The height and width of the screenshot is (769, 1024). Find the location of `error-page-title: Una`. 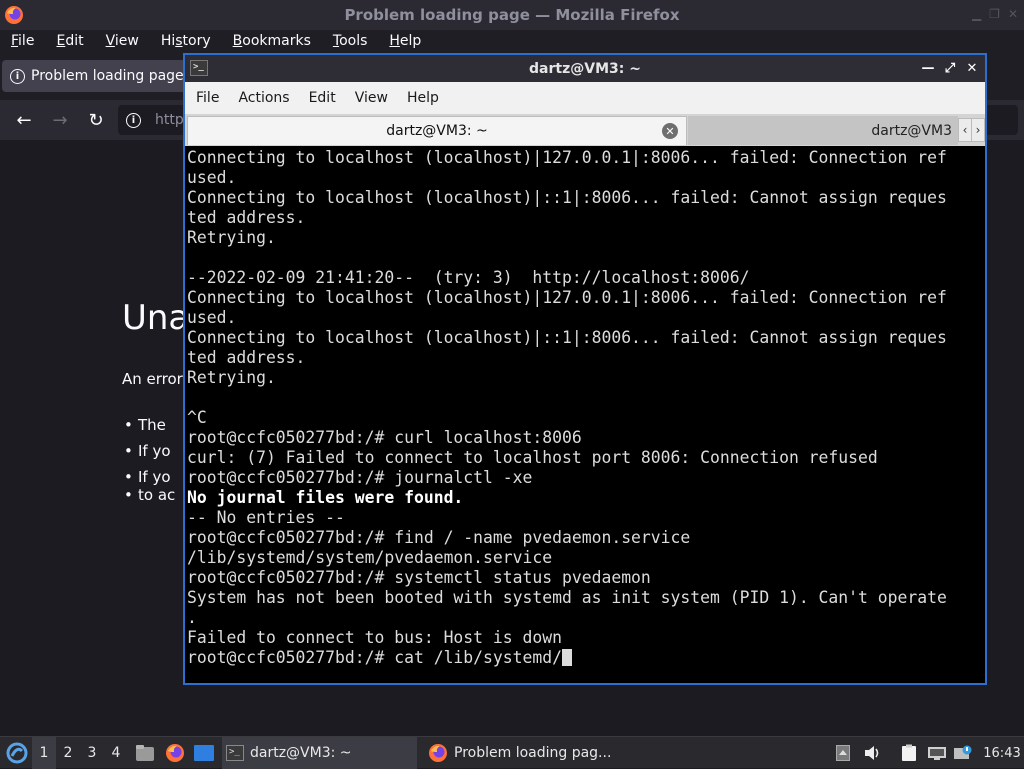

error-page-title: Una is located at coordinates (156, 318).